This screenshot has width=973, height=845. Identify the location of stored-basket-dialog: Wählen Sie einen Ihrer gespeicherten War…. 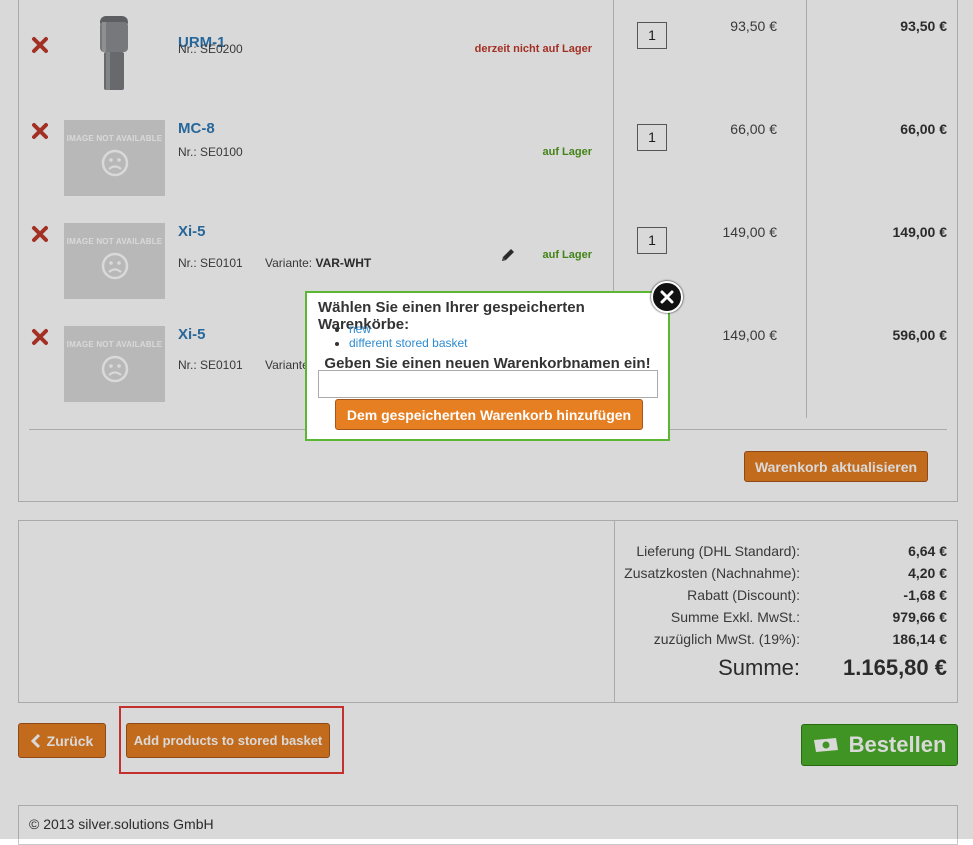
(487, 366).